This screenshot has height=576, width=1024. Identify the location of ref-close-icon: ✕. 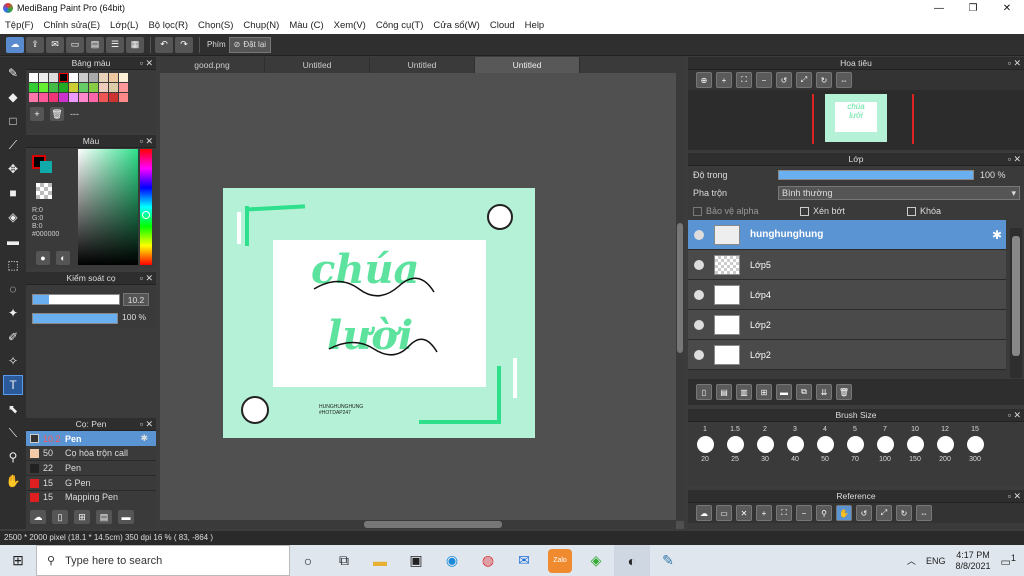
(744, 513).